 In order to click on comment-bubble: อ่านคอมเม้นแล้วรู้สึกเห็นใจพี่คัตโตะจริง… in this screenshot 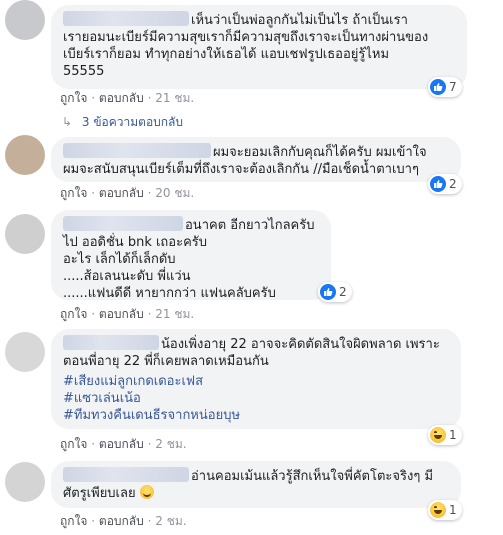, I will do `click(256, 484)`.